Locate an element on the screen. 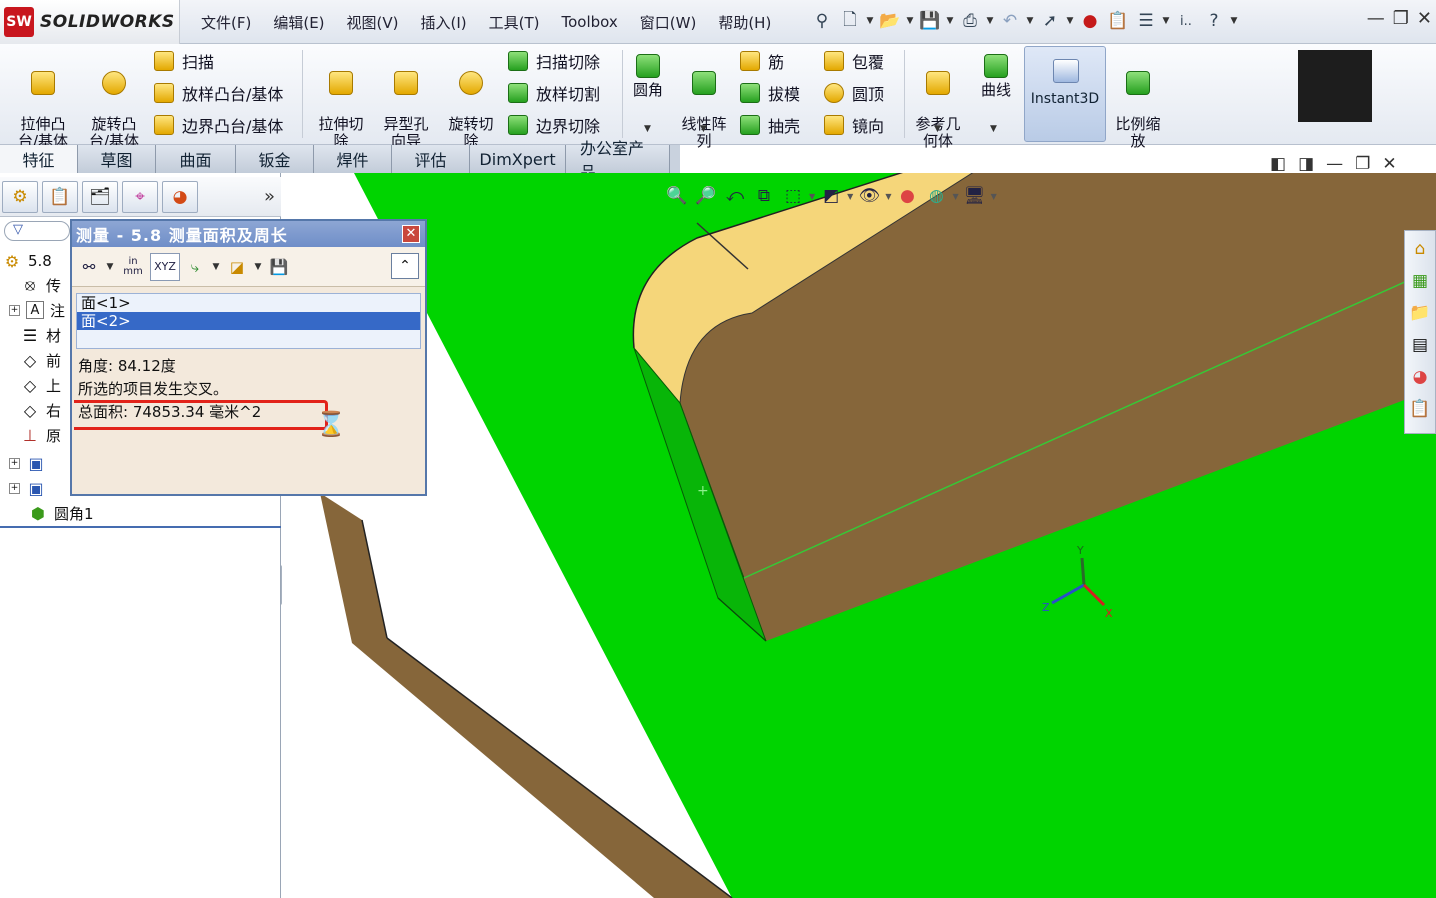  selection-list: 面<1> 面<2> is located at coordinates (248, 321).